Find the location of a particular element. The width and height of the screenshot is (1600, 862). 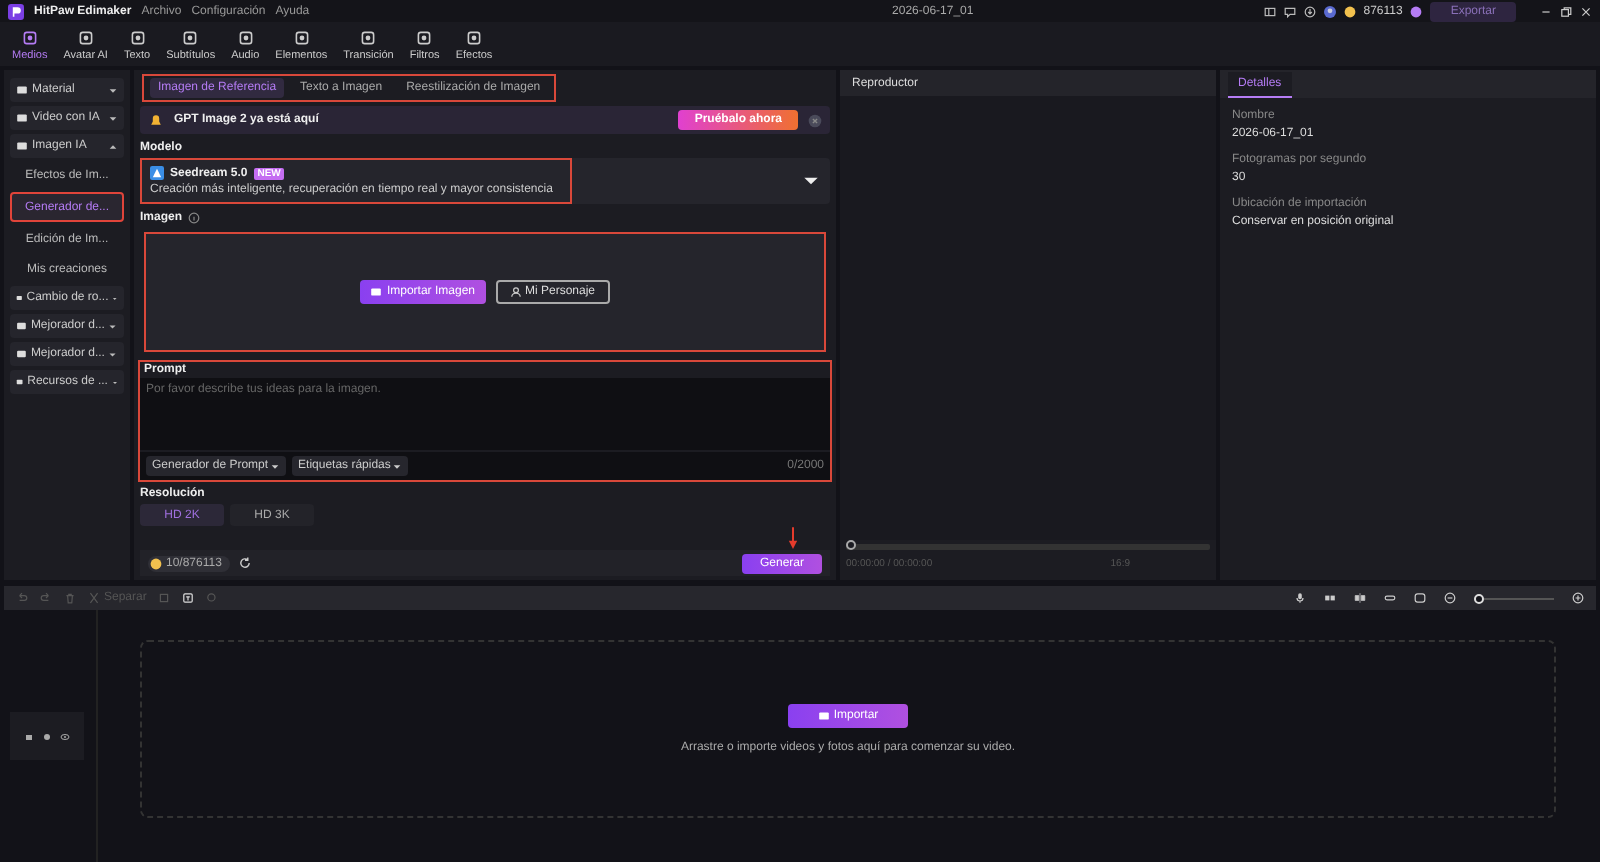

eye-icon is located at coordinates (65, 736).